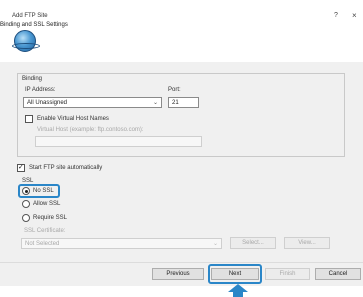 Image resolution: width=363 pixels, height=297 pixels. Describe the element at coordinates (354, 15) in the screenshot. I see `close-button: ×` at that location.